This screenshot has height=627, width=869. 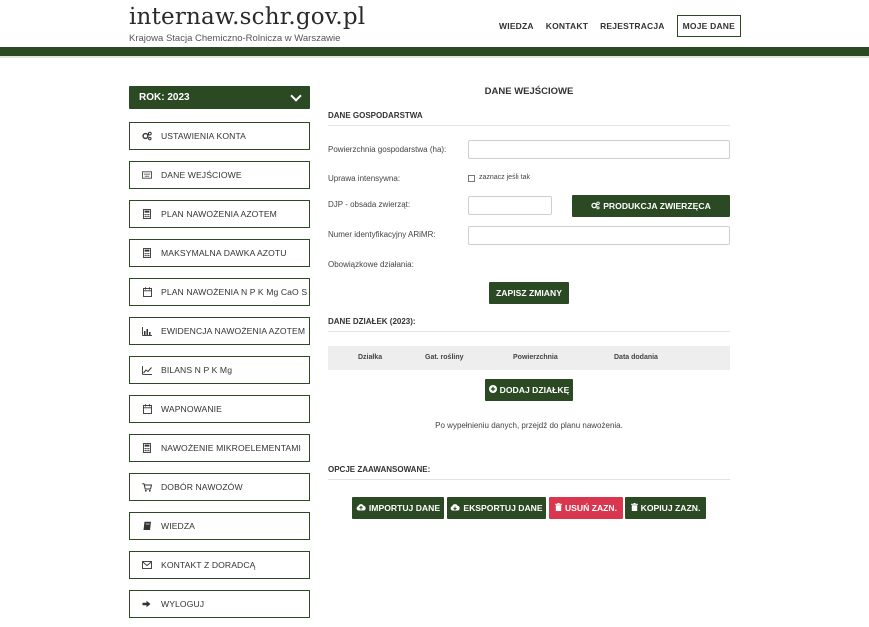 I want to click on copy-selected-label: KOPIUJ ZAZN., so click(x=670, y=508).